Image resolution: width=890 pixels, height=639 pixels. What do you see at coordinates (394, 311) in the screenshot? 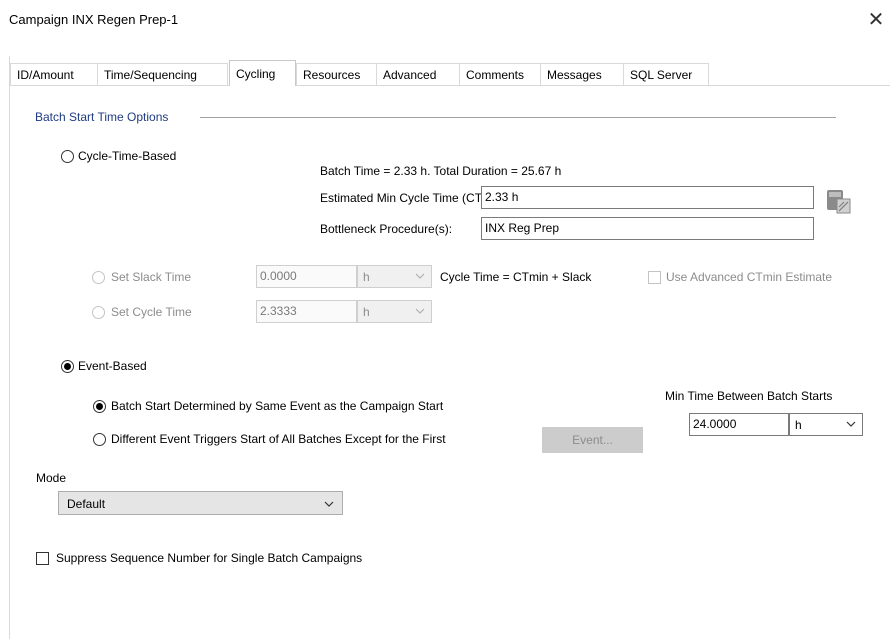
I see `cycle-time-unit-select: h` at bounding box center [394, 311].